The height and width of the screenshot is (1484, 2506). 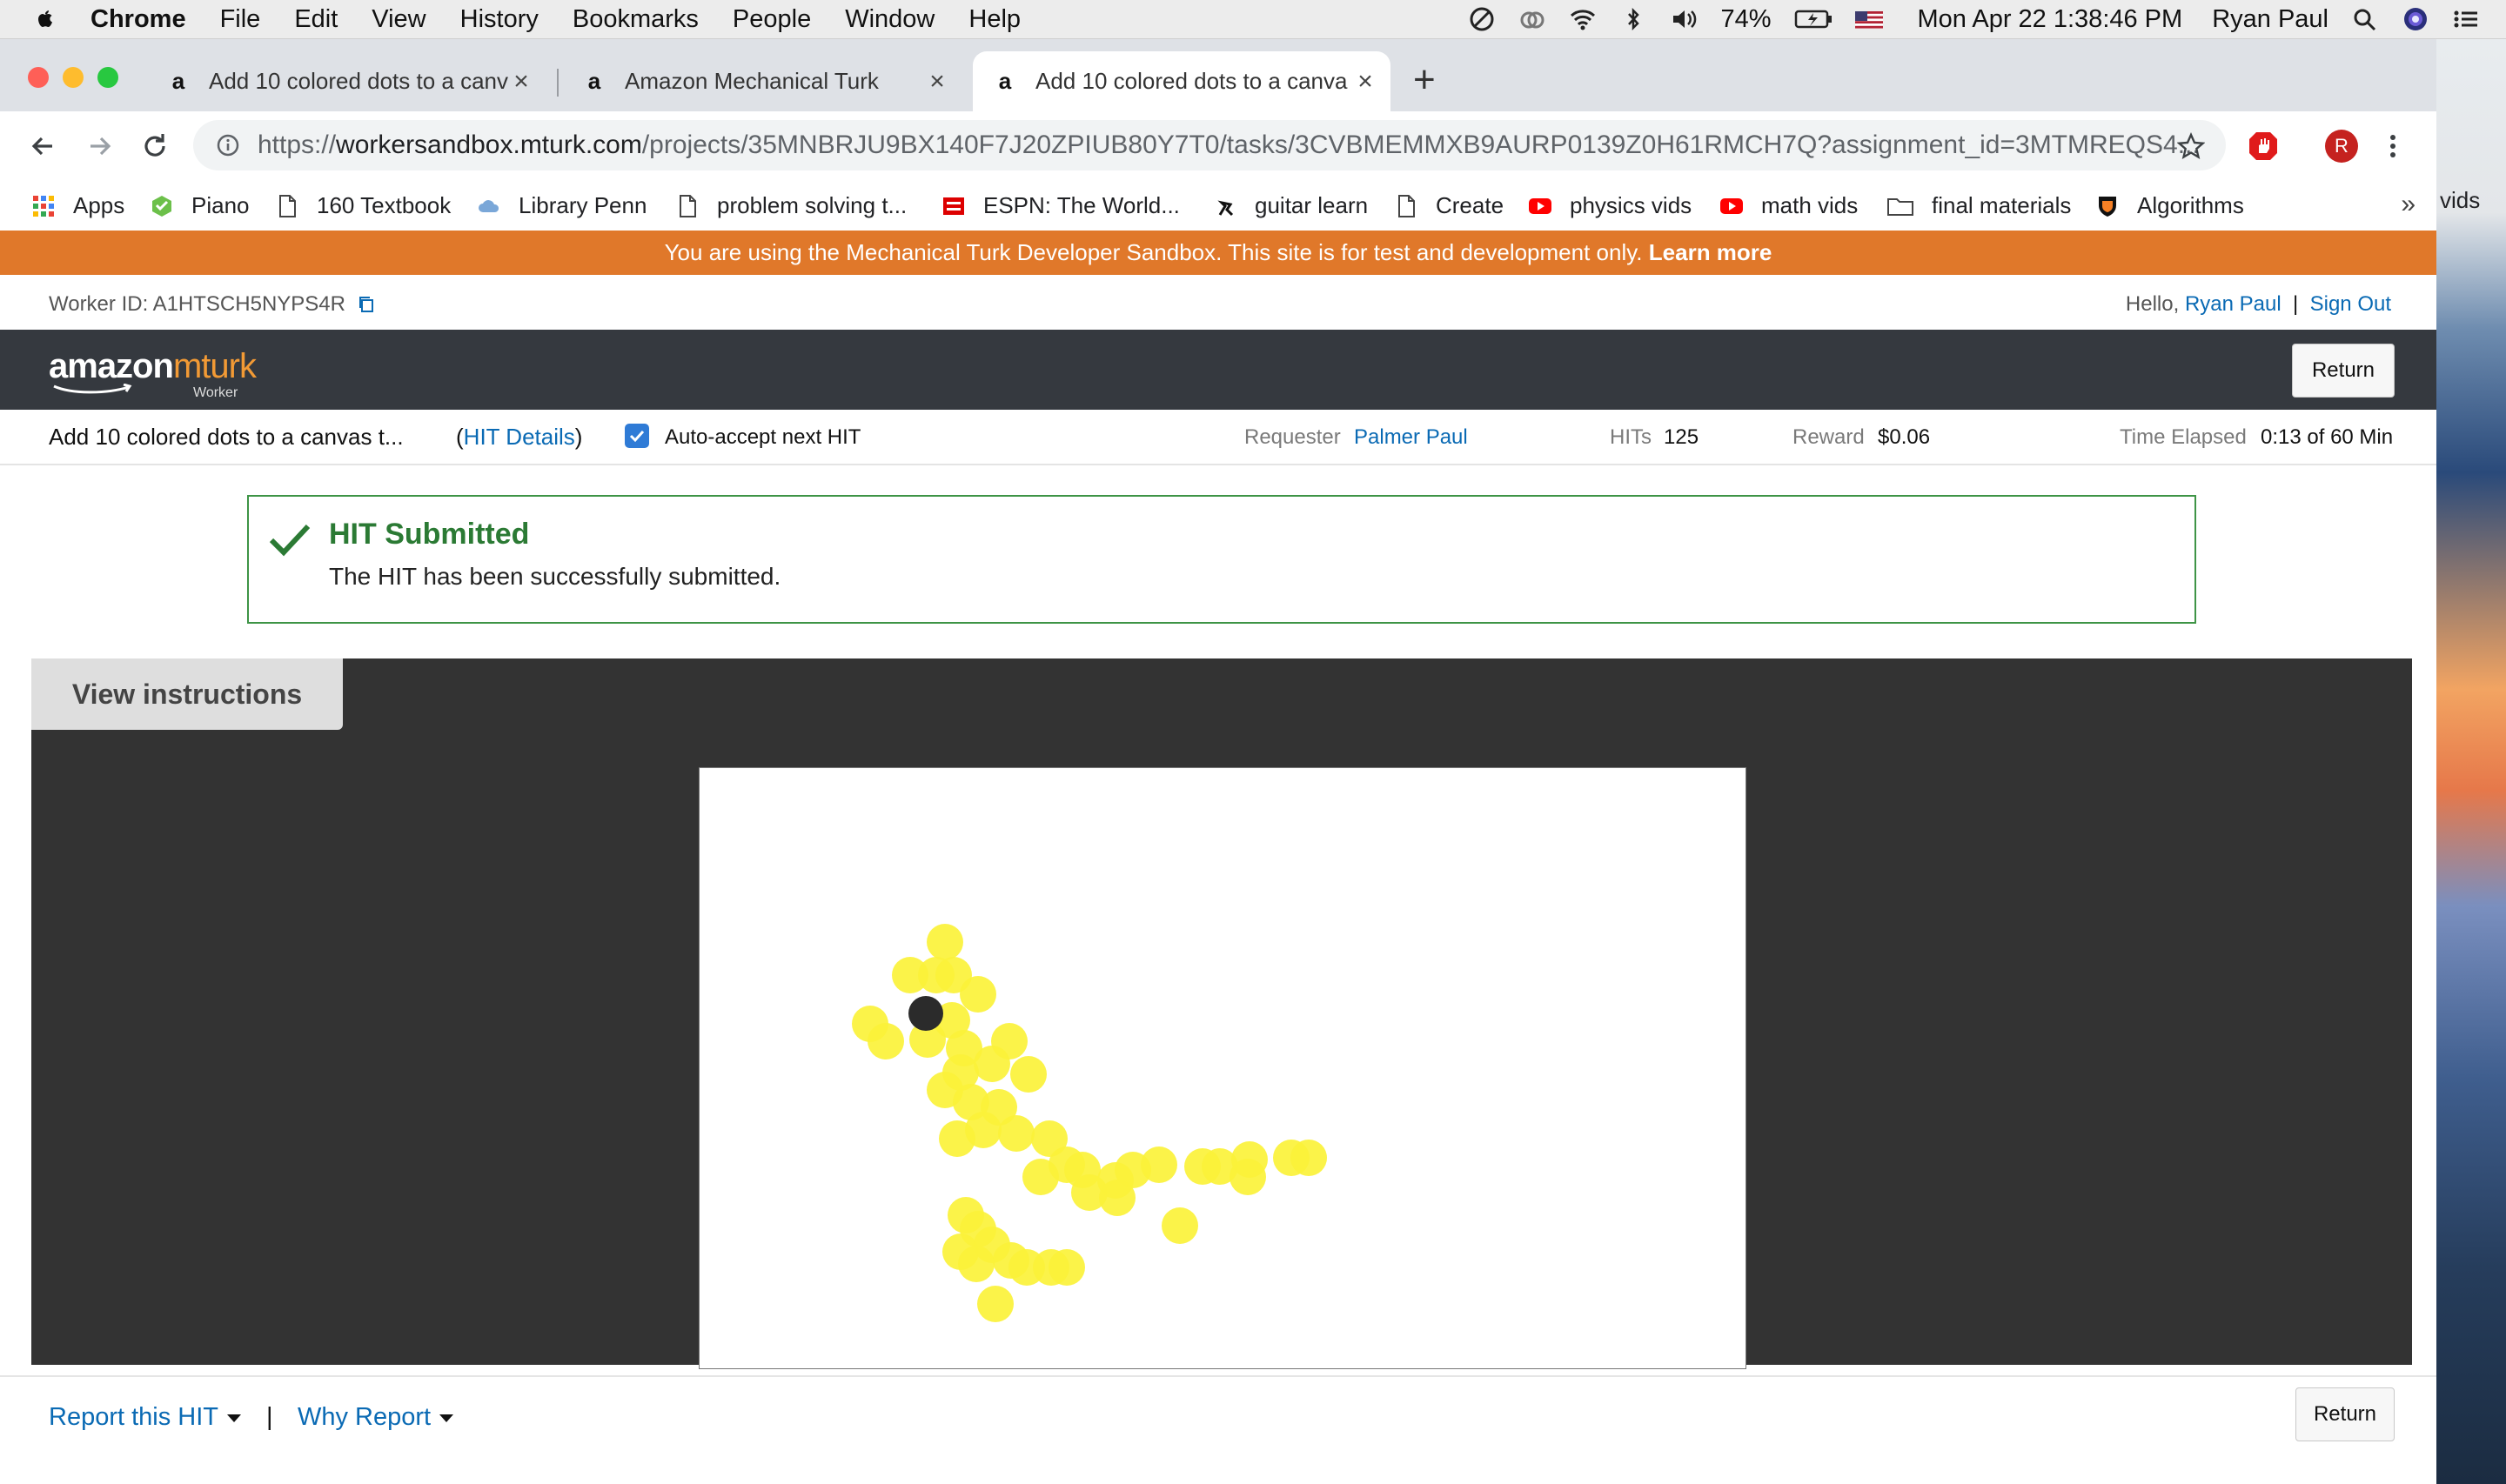 What do you see at coordinates (1540, 205) in the screenshot?
I see `youtube-icon` at bounding box center [1540, 205].